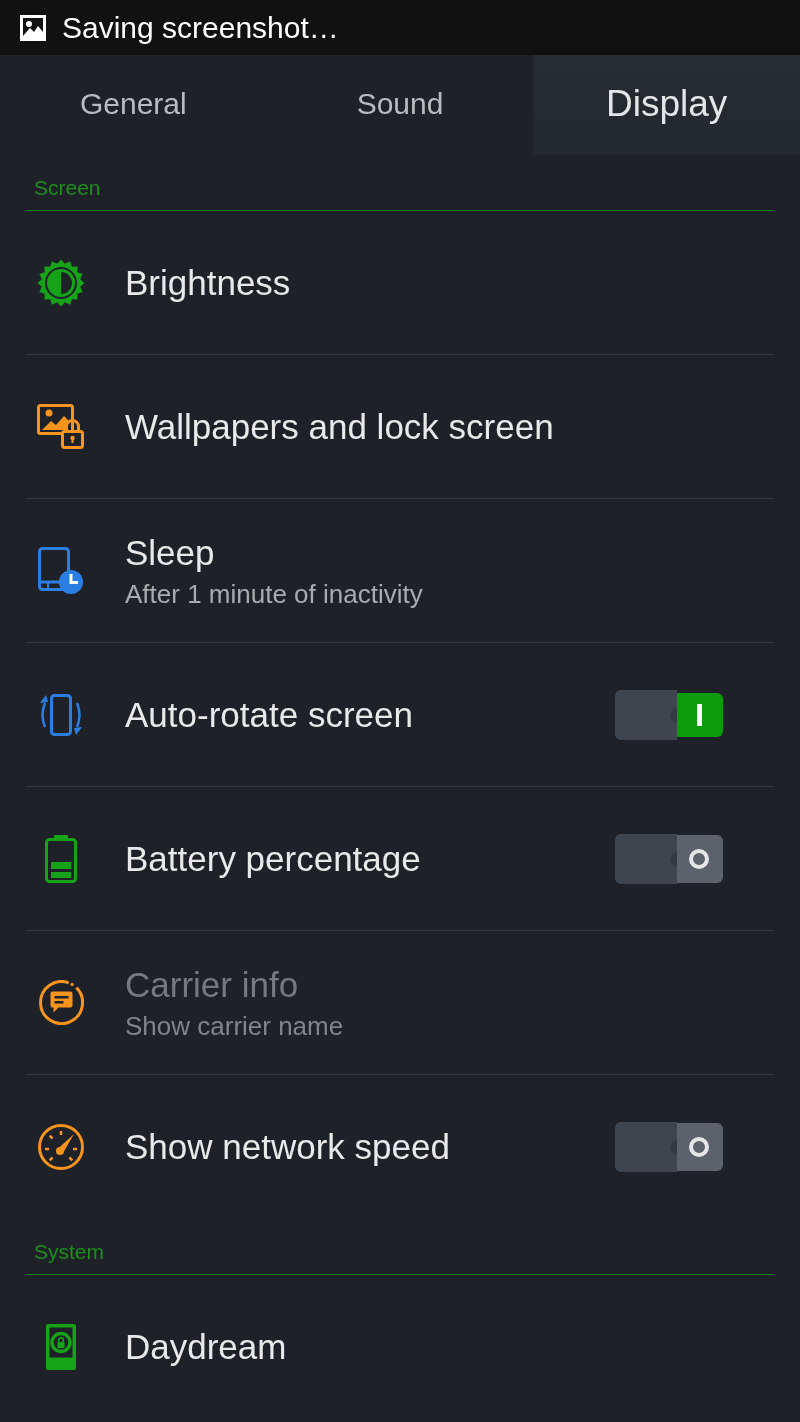 The image size is (800, 1422). What do you see at coordinates (61, 714) in the screenshot?
I see `phone-rotate-icon` at bounding box center [61, 714].